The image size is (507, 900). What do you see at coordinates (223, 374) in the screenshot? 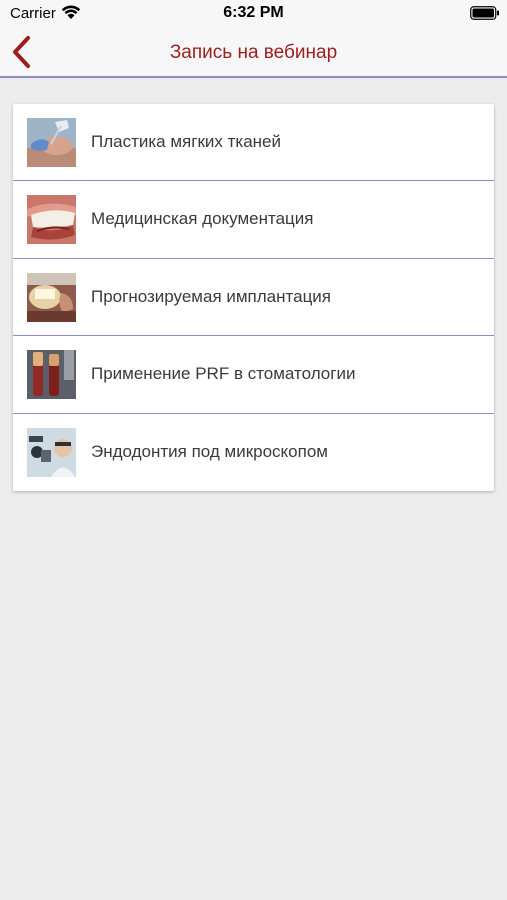
I see `list-item-label: Применение PRF в стоматологии` at bounding box center [223, 374].